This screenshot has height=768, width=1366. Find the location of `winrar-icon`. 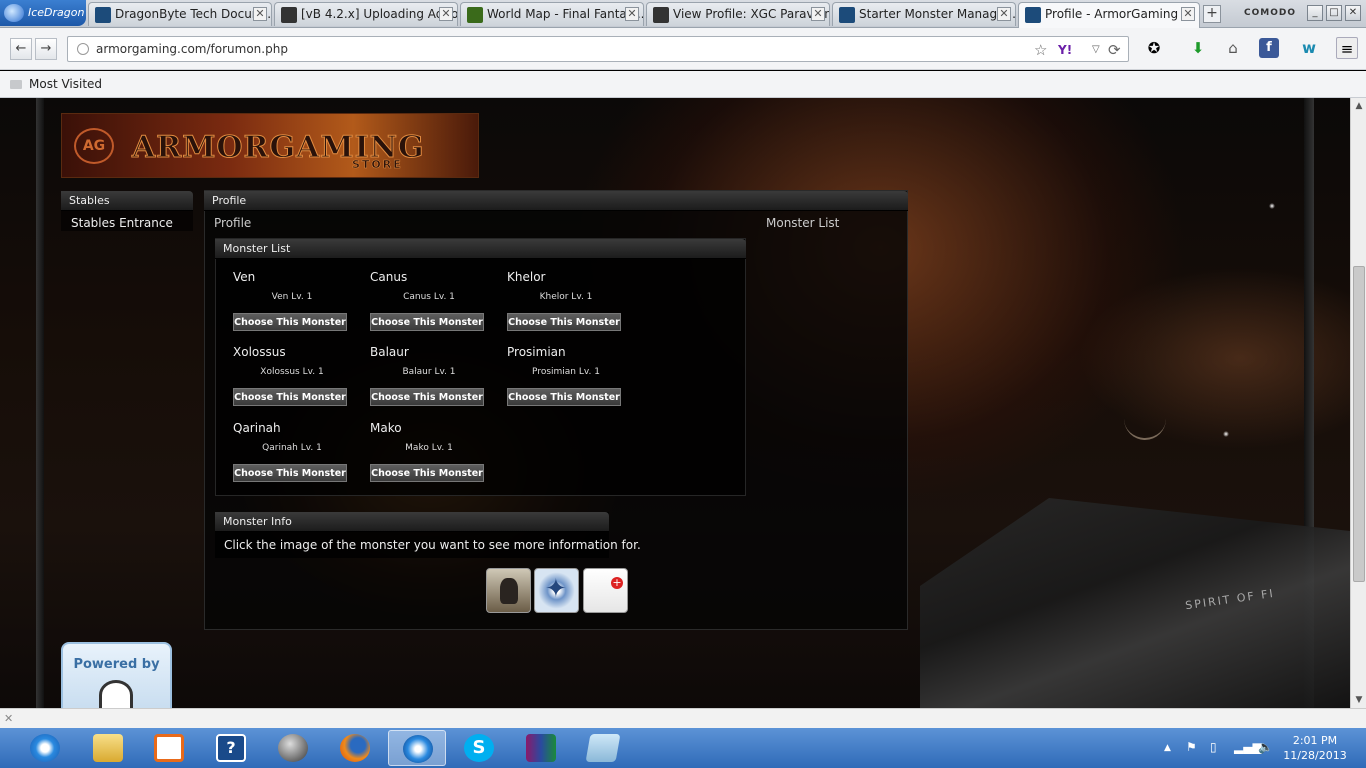

winrar-icon is located at coordinates (541, 748).